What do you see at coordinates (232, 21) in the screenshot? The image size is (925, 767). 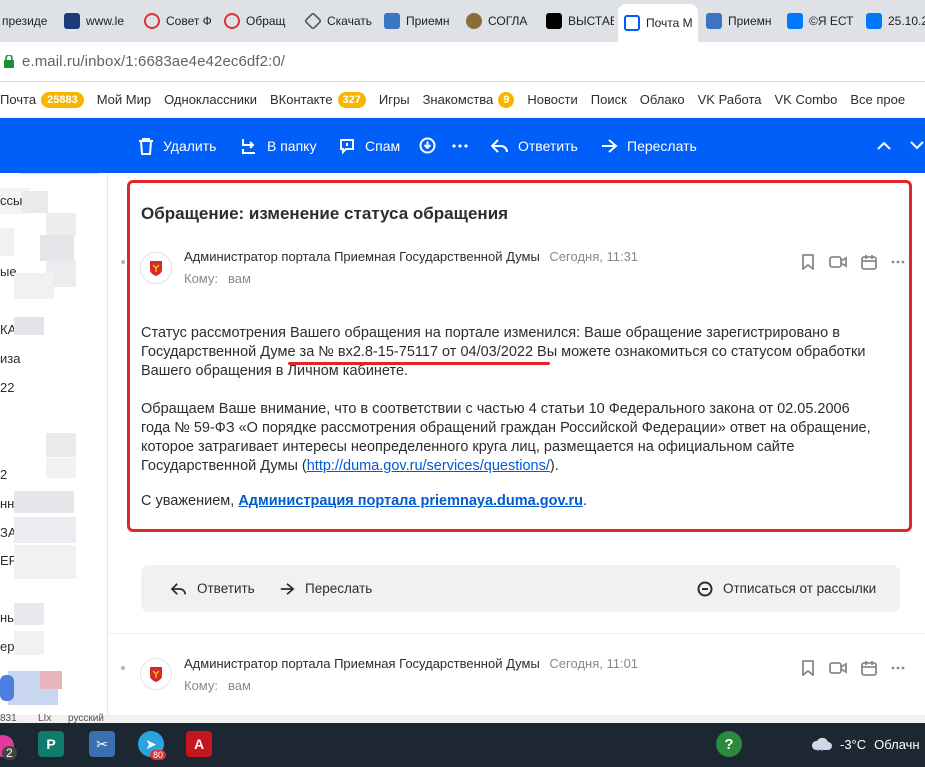 I see `council-icon` at bounding box center [232, 21].